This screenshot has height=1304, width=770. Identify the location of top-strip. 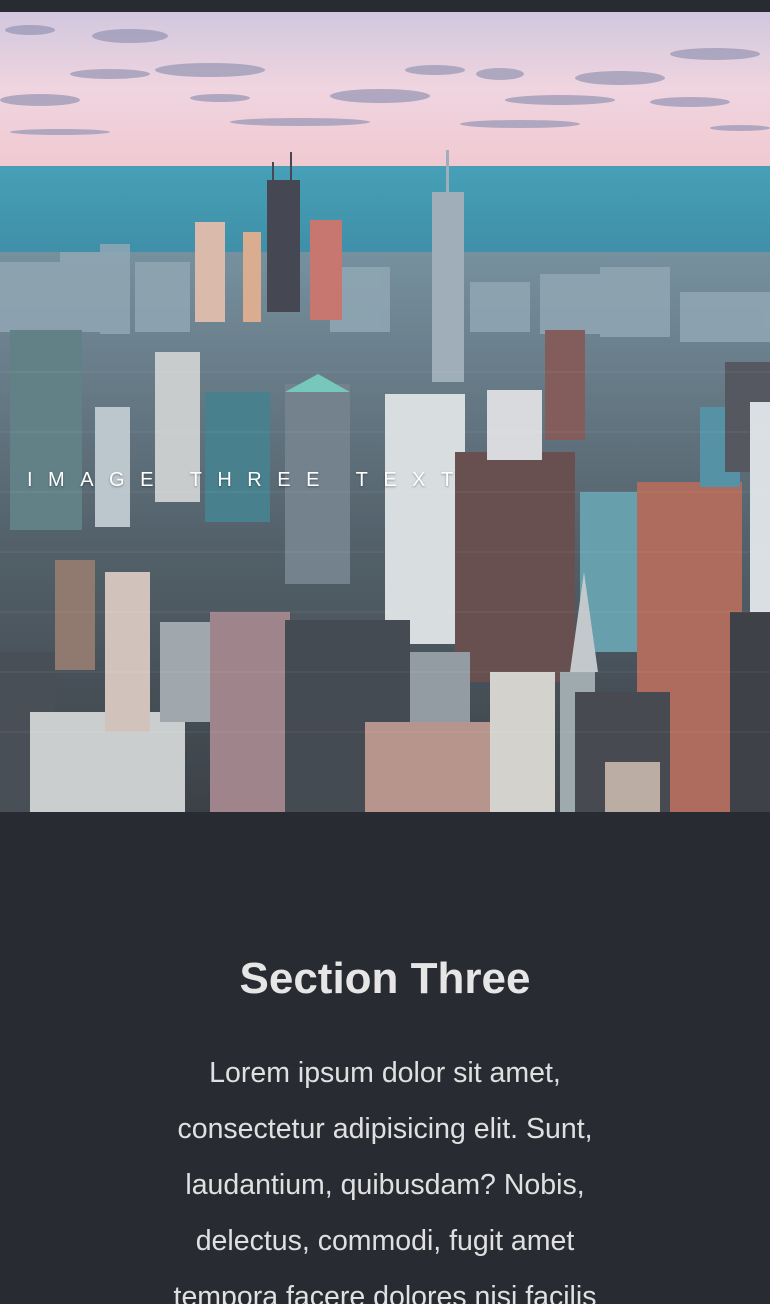
(385, 6).